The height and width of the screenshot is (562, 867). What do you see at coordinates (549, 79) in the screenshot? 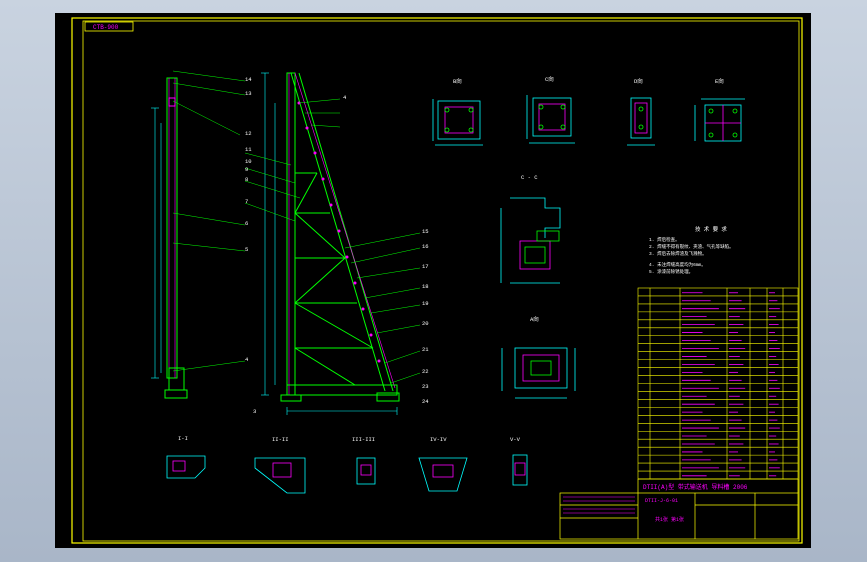
I see `view-c-label: C向` at bounding box center [549, 79].